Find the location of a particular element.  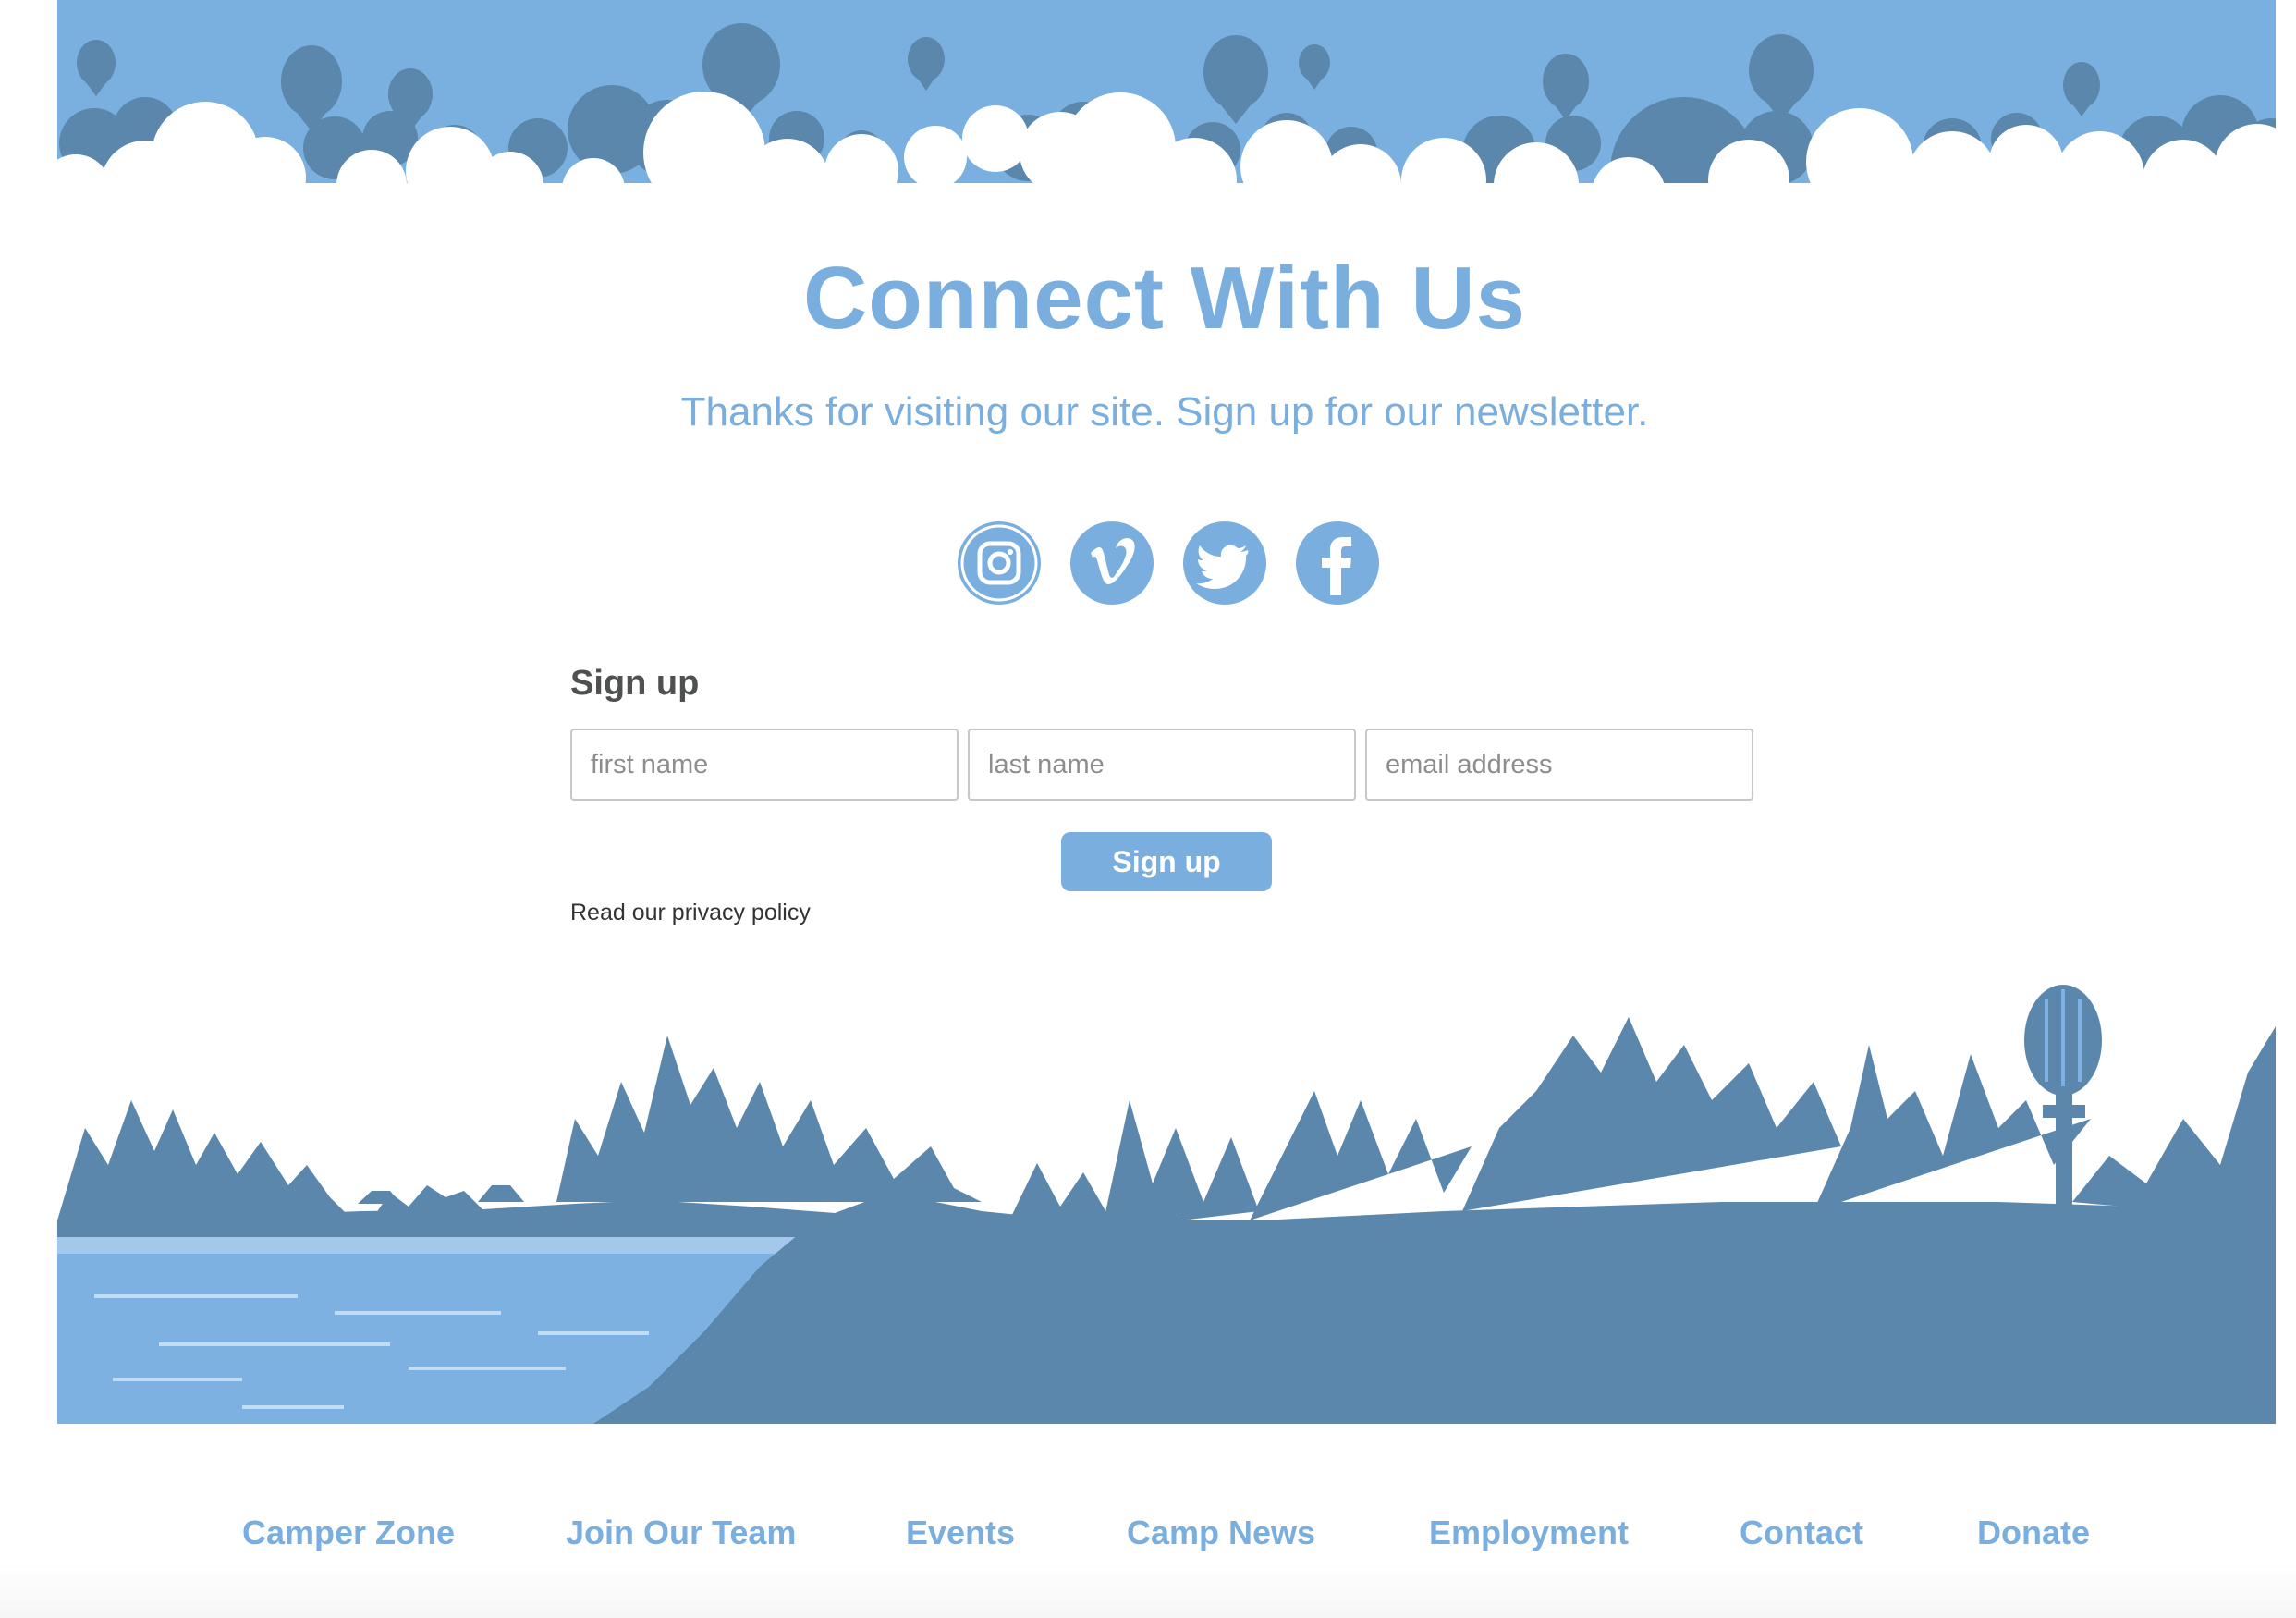

twitter-link is located at coordinates (1224, 563).